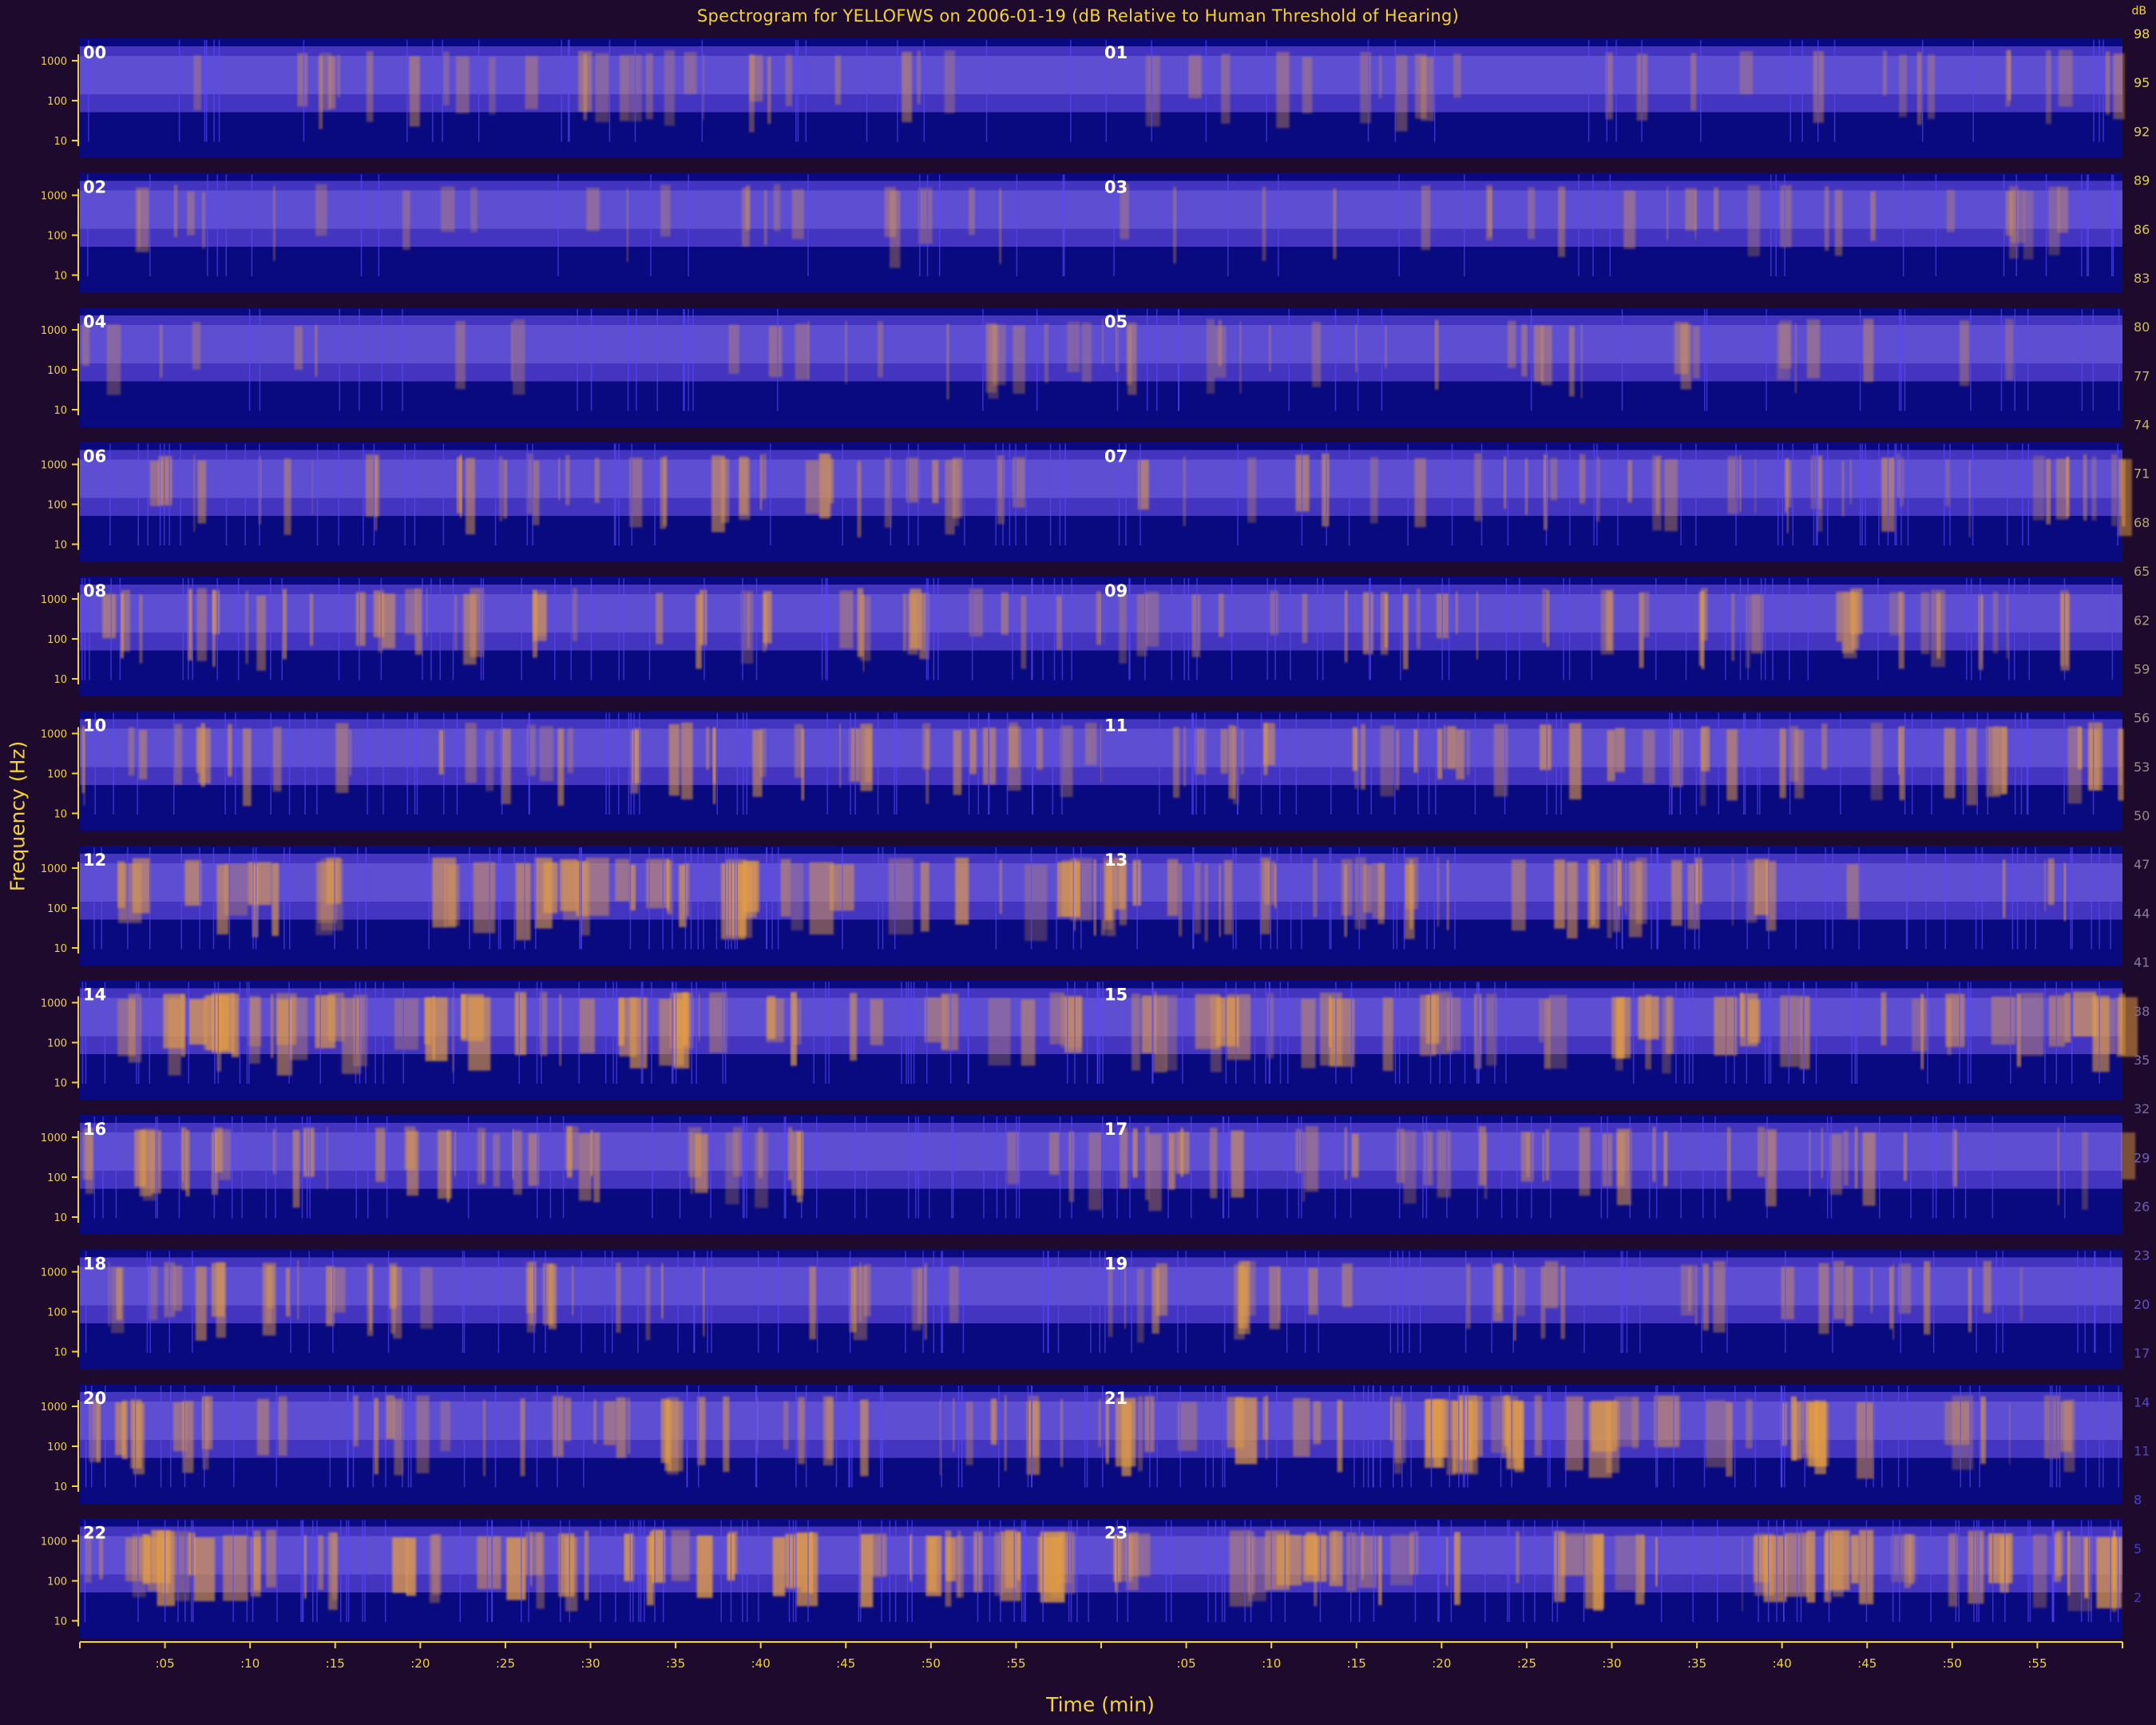 The height and width of the screenshot is (1725, 2156). What do you see at coordinates (94, 322) in the screenshot?
I see `hour-row-label: 04` at bounding box center [94, 322].